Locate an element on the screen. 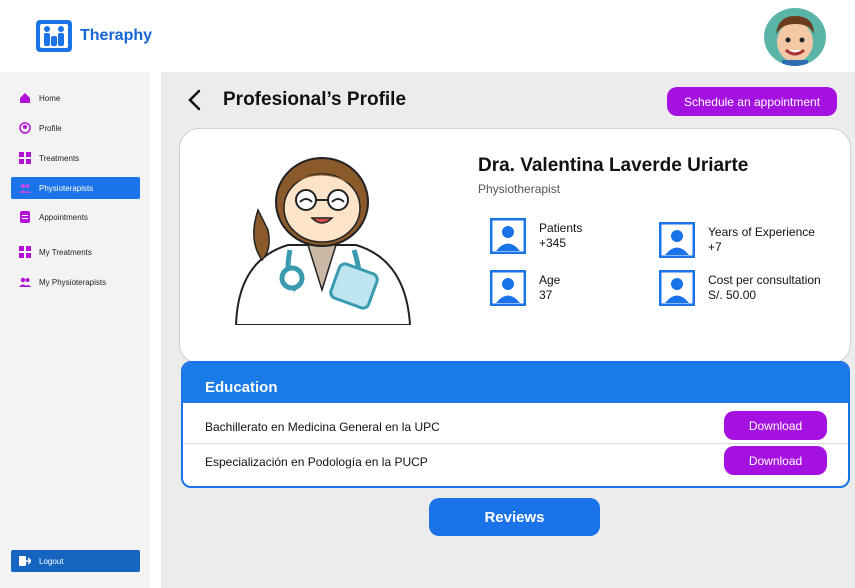  education-header is located at coordinates (515, 383).